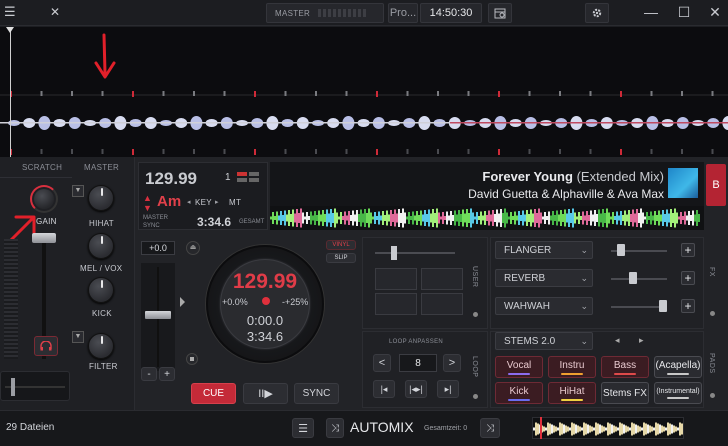 This screenshot has width=728, height=446. What do you see at coordinates (35, 386) in the screenshot?
I see `crossfader-area` at bounding box center [35, 386].